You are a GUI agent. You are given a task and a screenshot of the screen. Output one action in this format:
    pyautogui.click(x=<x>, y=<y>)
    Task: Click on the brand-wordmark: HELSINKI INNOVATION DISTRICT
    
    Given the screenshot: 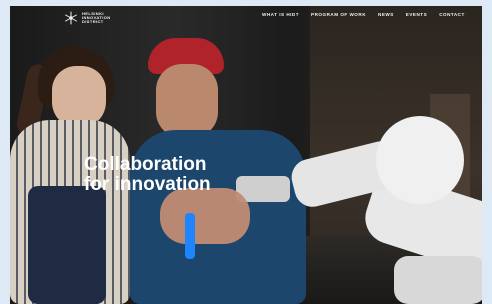 What is the action you would take?
    pyautogui.click(x=96, y=18)
    